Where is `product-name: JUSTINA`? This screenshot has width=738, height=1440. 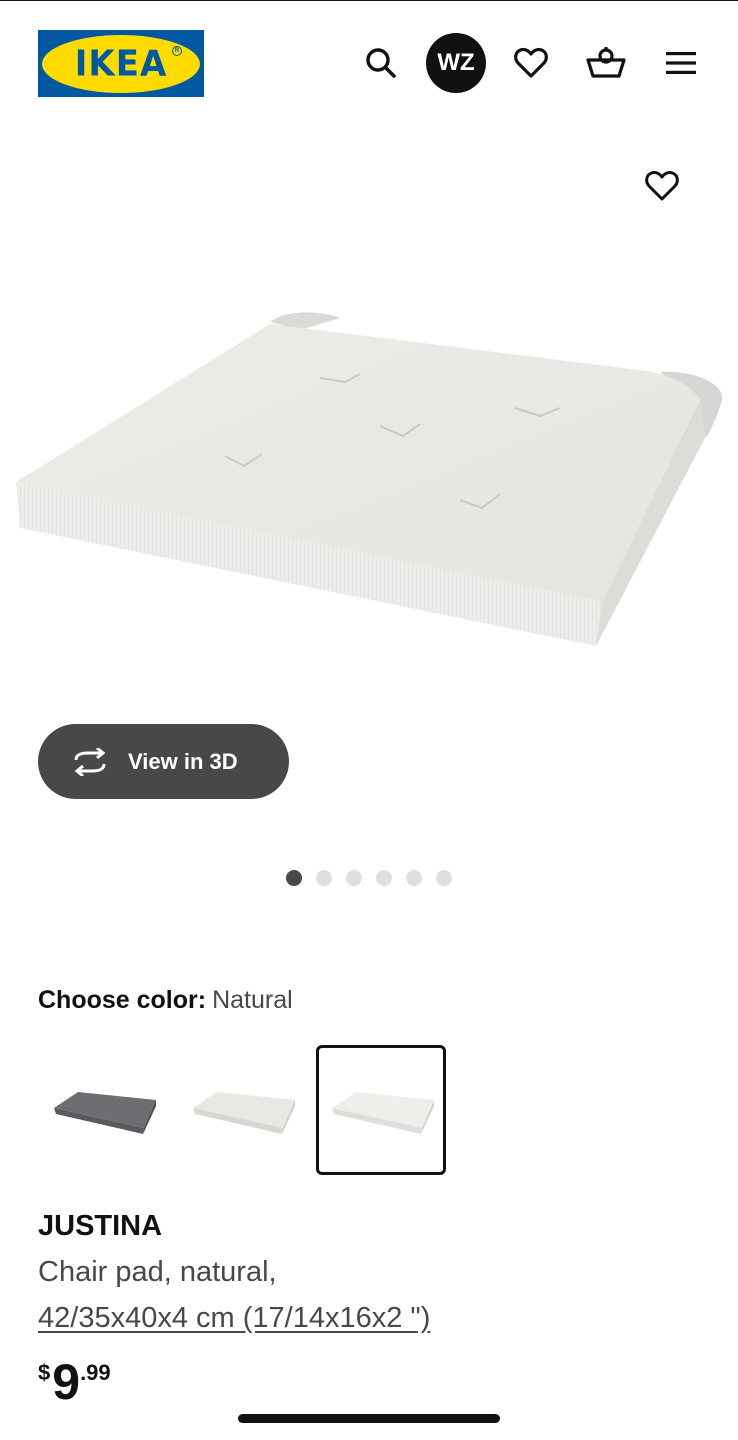 product-name: JUSTINA is located at coordinates (100, 1226).